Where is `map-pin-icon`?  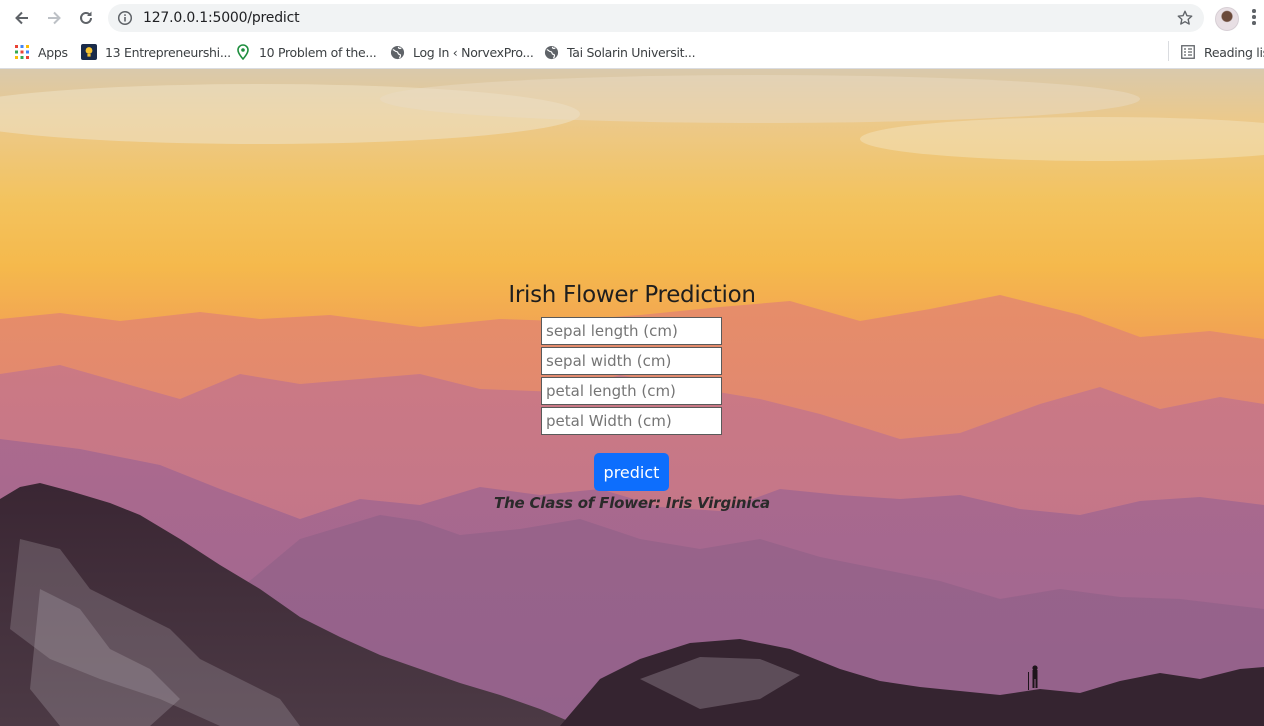 map-pin-icon is located at coordinates (243, 52).